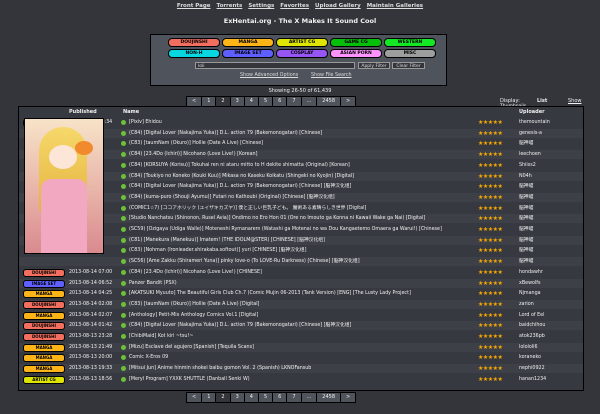  I want to click on pager-bottom-item-9: 2458, so click(329, 397).